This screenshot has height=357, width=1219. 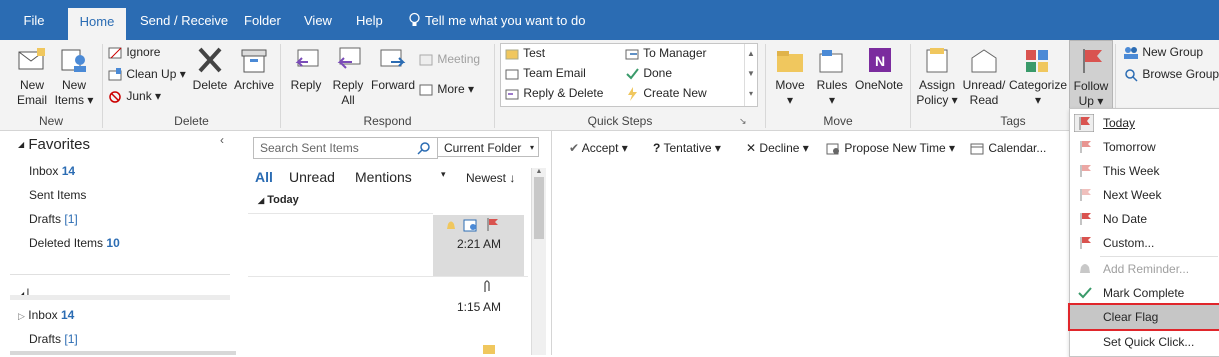 I want to click on new-items-button: New Items ▾, so click(x=74, y=77).